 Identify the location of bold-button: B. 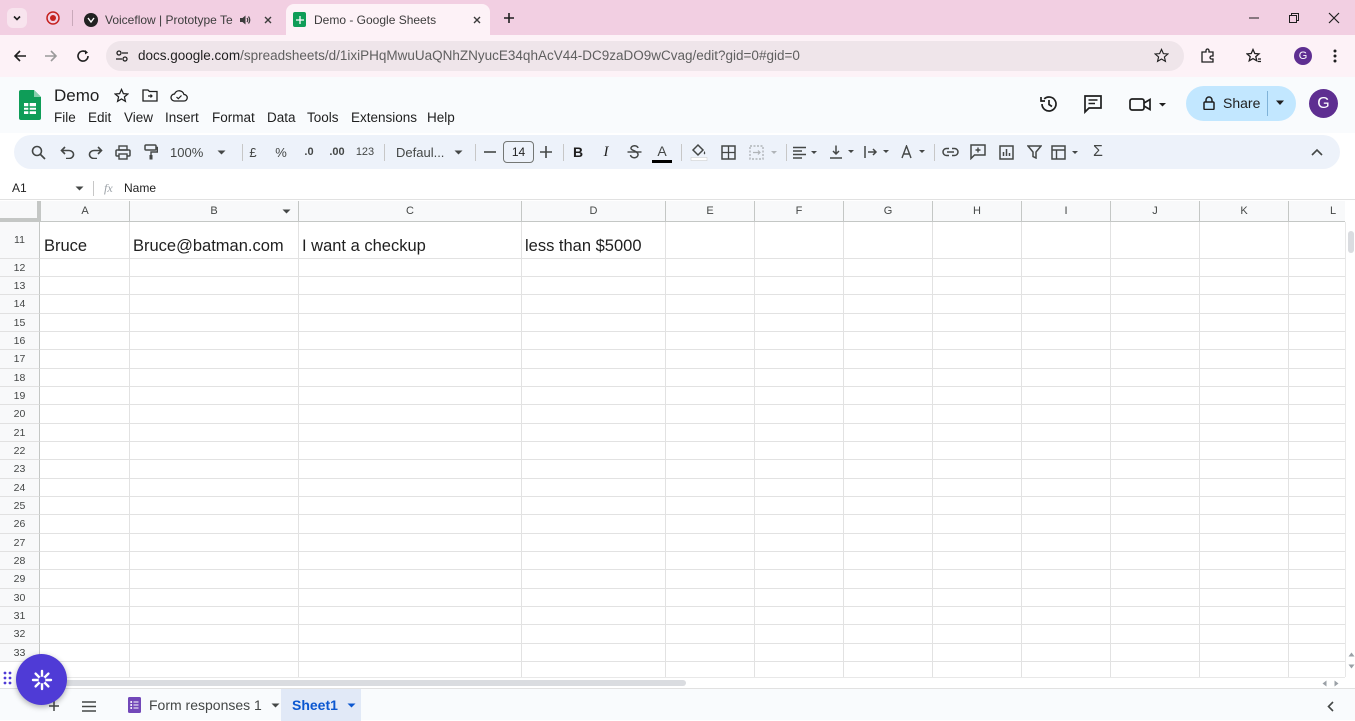
(578, 152).